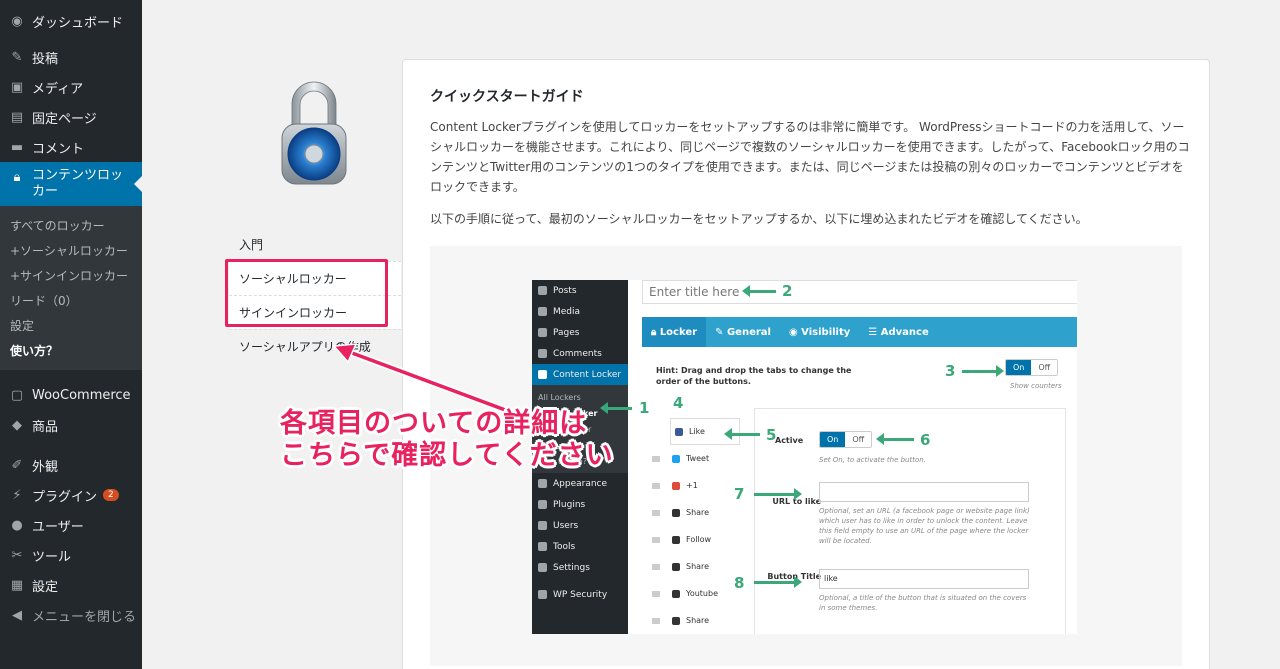  What do you see at coordinates (580, 546) in the screenshot?
I see `embedded-menu-tools: Tools` at bounding box center [580, 546].